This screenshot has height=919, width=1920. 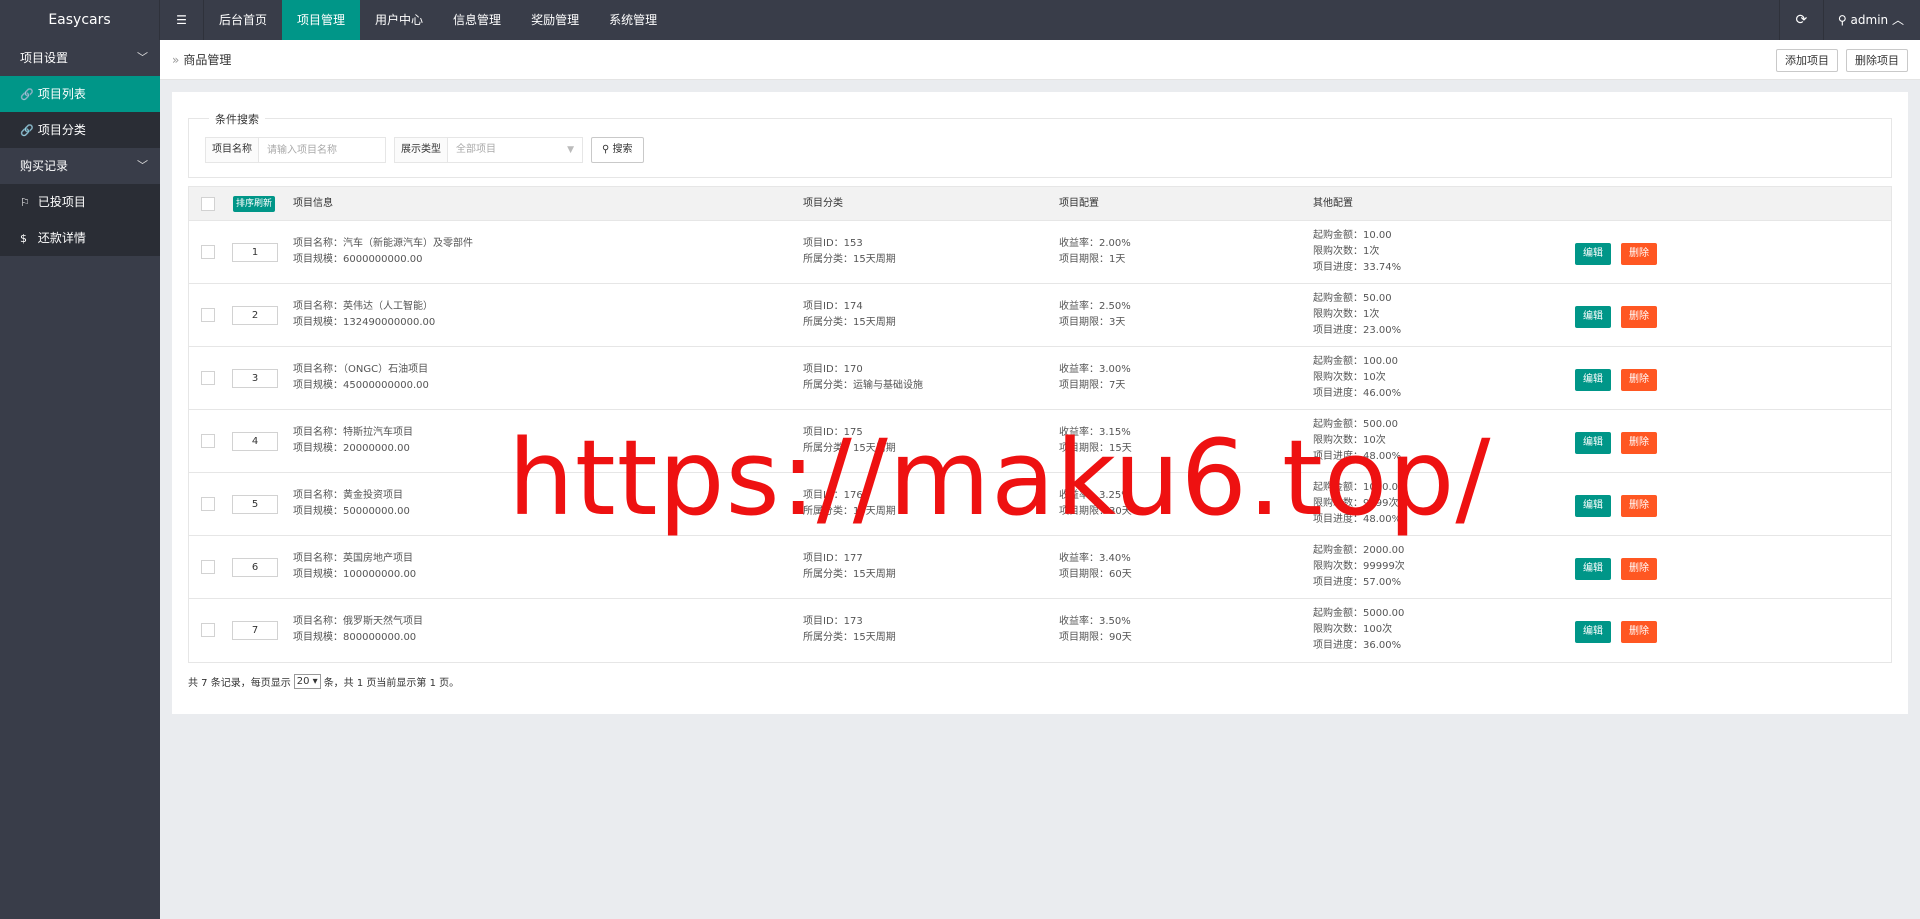 What do you see at coordinates (1807, 60) in the screenshot?
I see `add-project-button: 添加项目` at bounding box center [1807, 60].